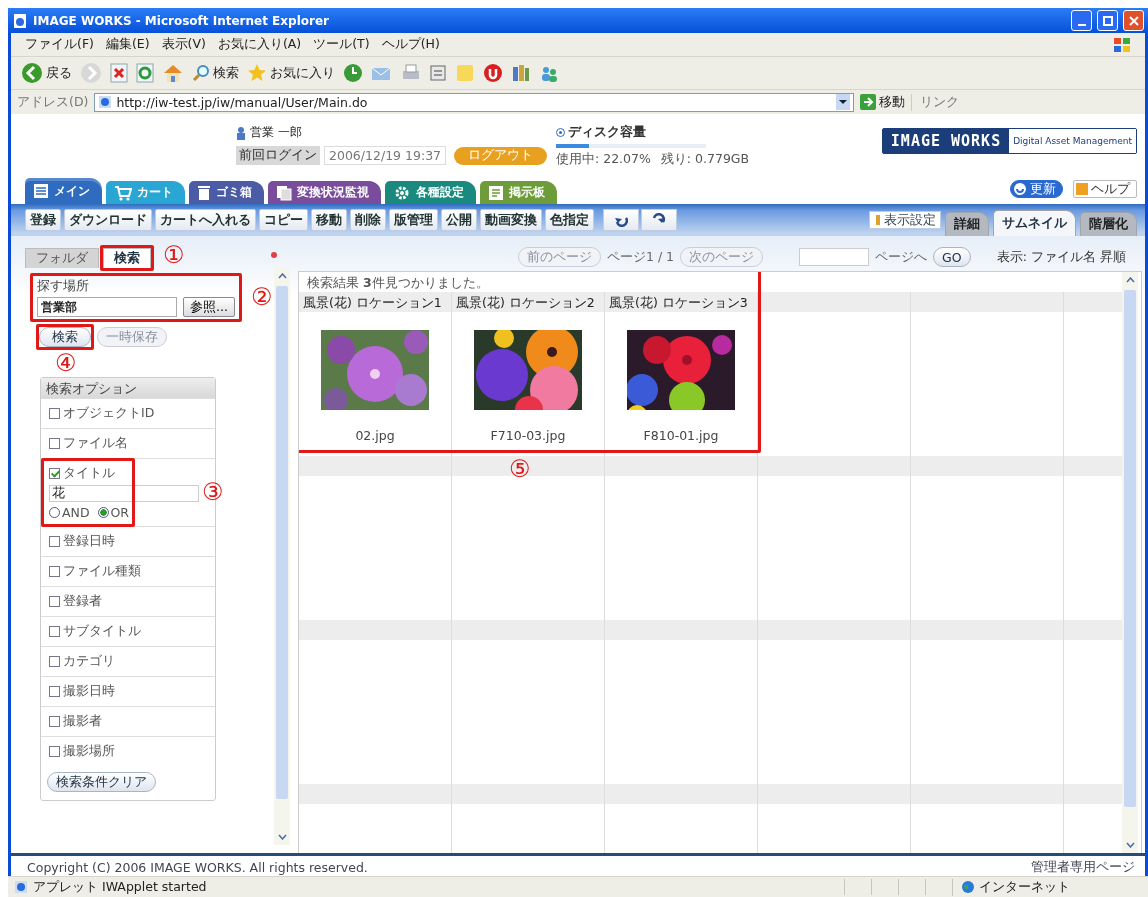 The width and height of the screenshot is (1148, 897). Describe the element at coordinates (89, 661) in the screenshot. I see `option-label: カテゴリ` at that location.